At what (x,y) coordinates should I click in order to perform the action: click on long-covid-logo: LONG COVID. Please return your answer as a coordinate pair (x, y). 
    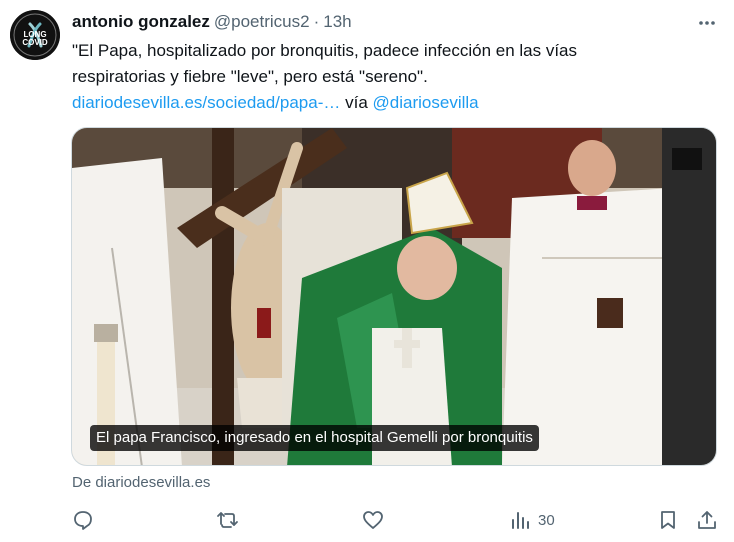
    Looking at the image, I should click on (35, 35).